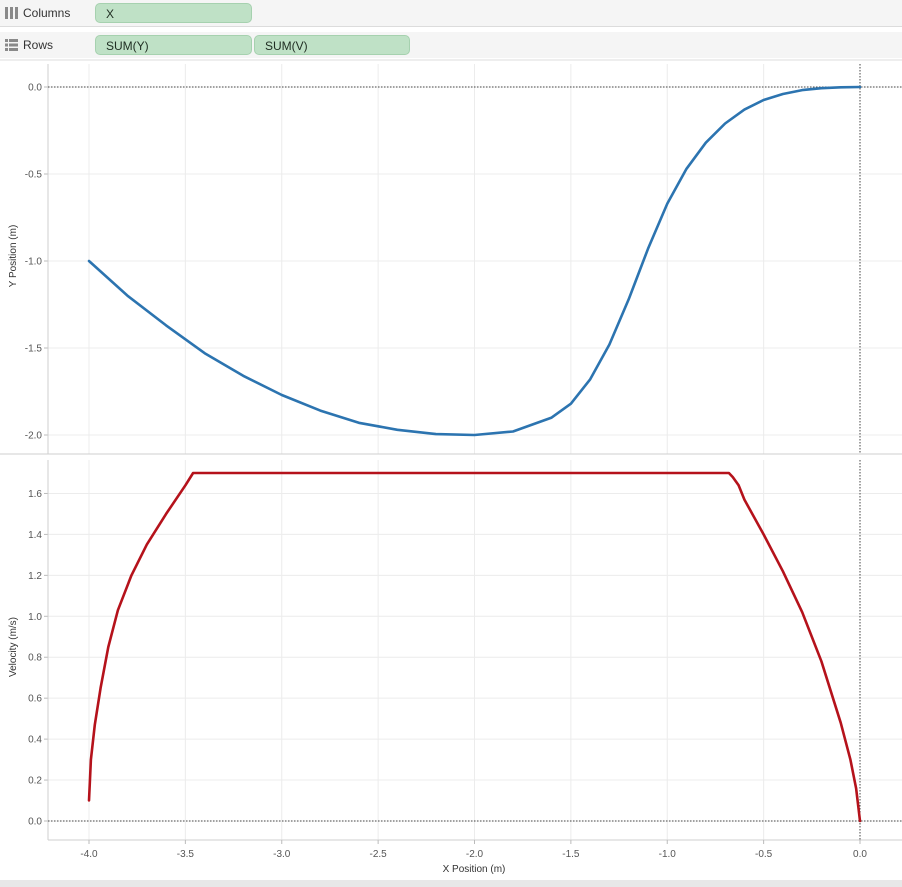 The image size is (902, 887). What do you see at coordinates (173, 45) in the screenshot?
I see `pill-sum-y: SUM(Y)` at bounding box center [173, 45].